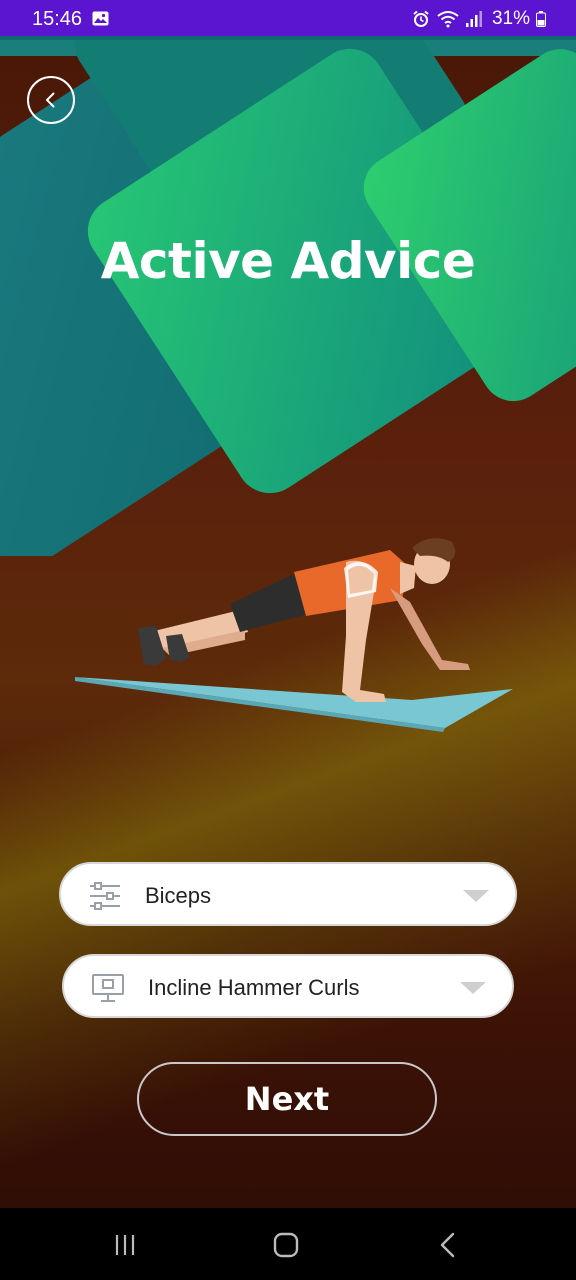 The width and height of the screenshot is (576, 1280). I want to click on home-icon, so click(286, 1245).